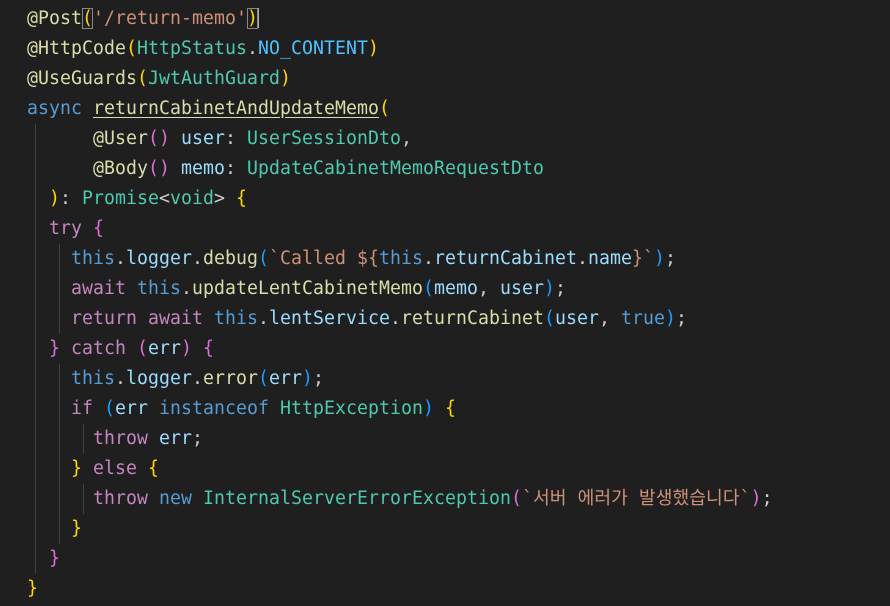 Image resolution: width=890 pixels, height=606 pixels. Describe the element at coordinates (230, 258) in the screenshot. I see `token-method-debug: debug` at that location.